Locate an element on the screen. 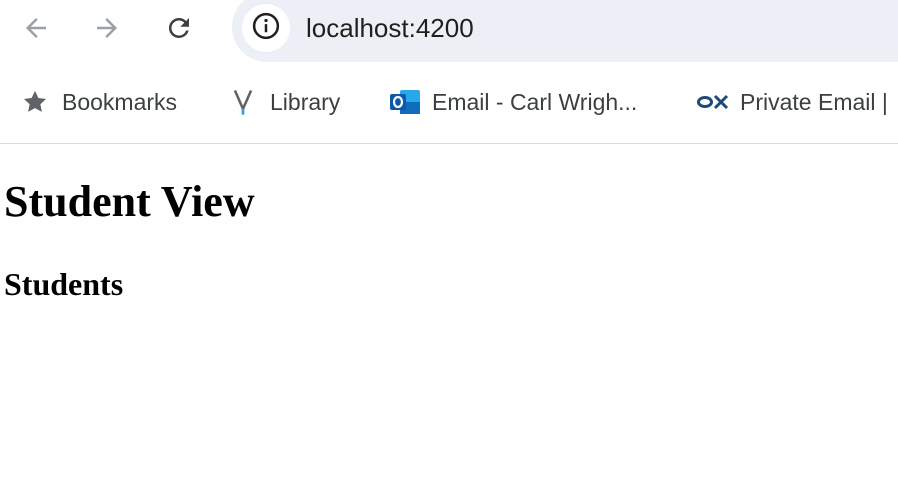  bookmark-label: Library is located at coordinates (305, 101).